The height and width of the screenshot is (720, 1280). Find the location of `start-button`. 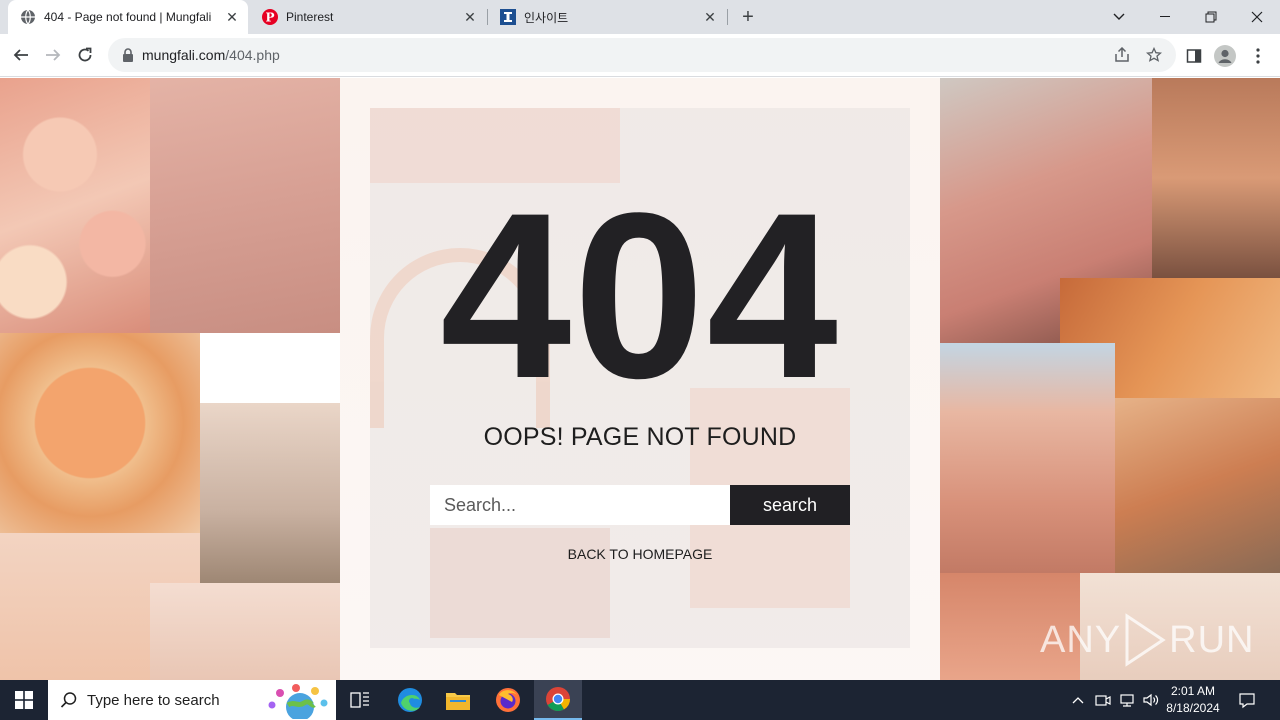

start-button is located at coordinates (24, 700).